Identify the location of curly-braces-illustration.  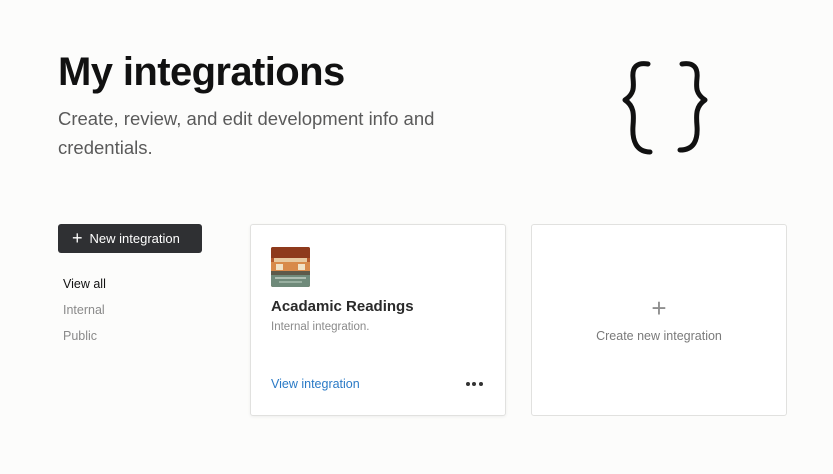
(665, 108).